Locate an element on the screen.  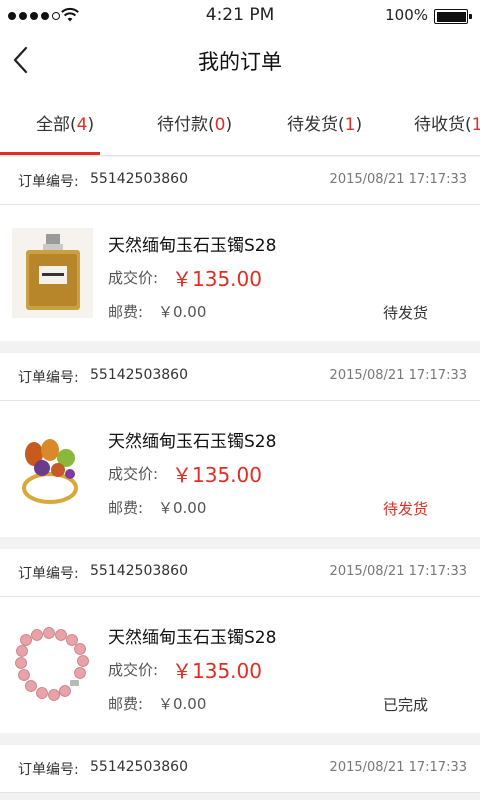
nav-bar: 我的订单 is located at coordinates (240, 60).